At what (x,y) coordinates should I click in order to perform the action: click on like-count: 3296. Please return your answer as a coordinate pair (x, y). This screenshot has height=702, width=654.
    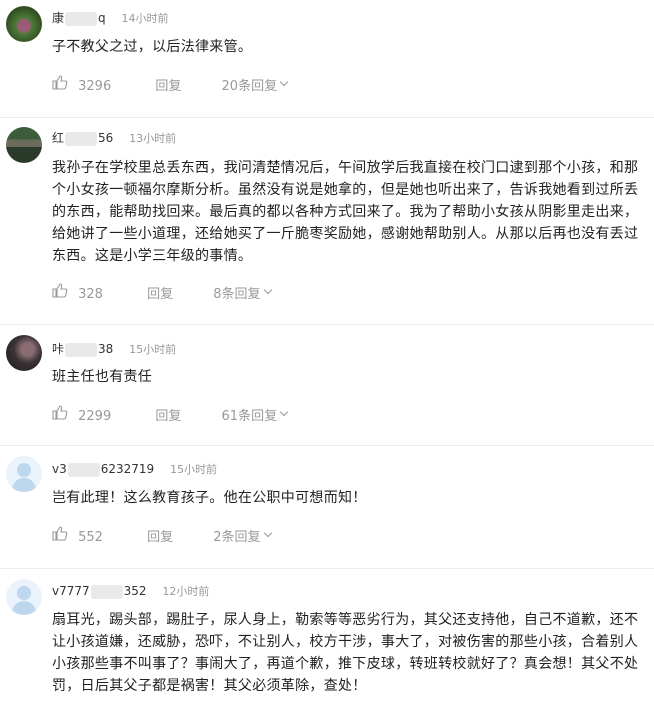
    Looking at the image, I should click on (95, 86).